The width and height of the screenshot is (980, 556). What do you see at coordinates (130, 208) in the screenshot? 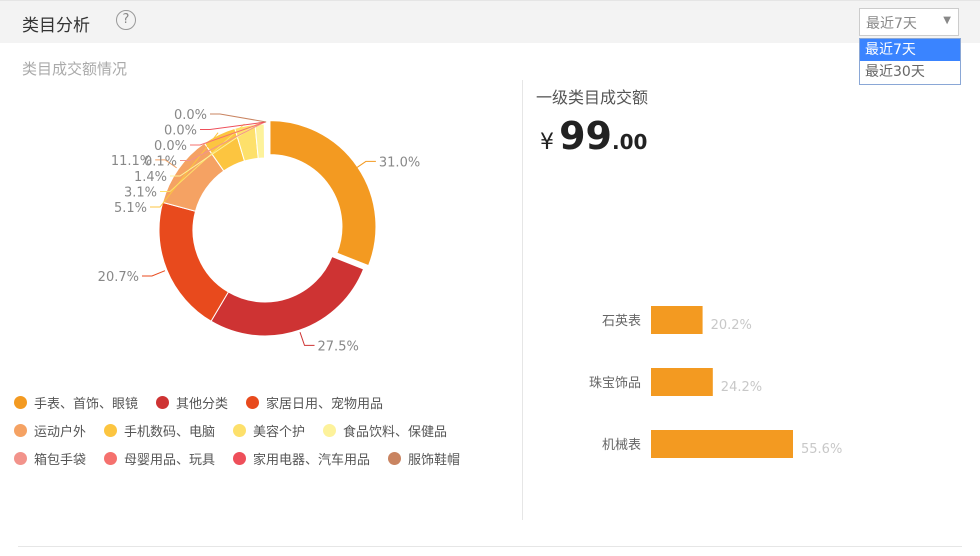
I see `slice-label: 5.1%` at bounding box center [130, 208].